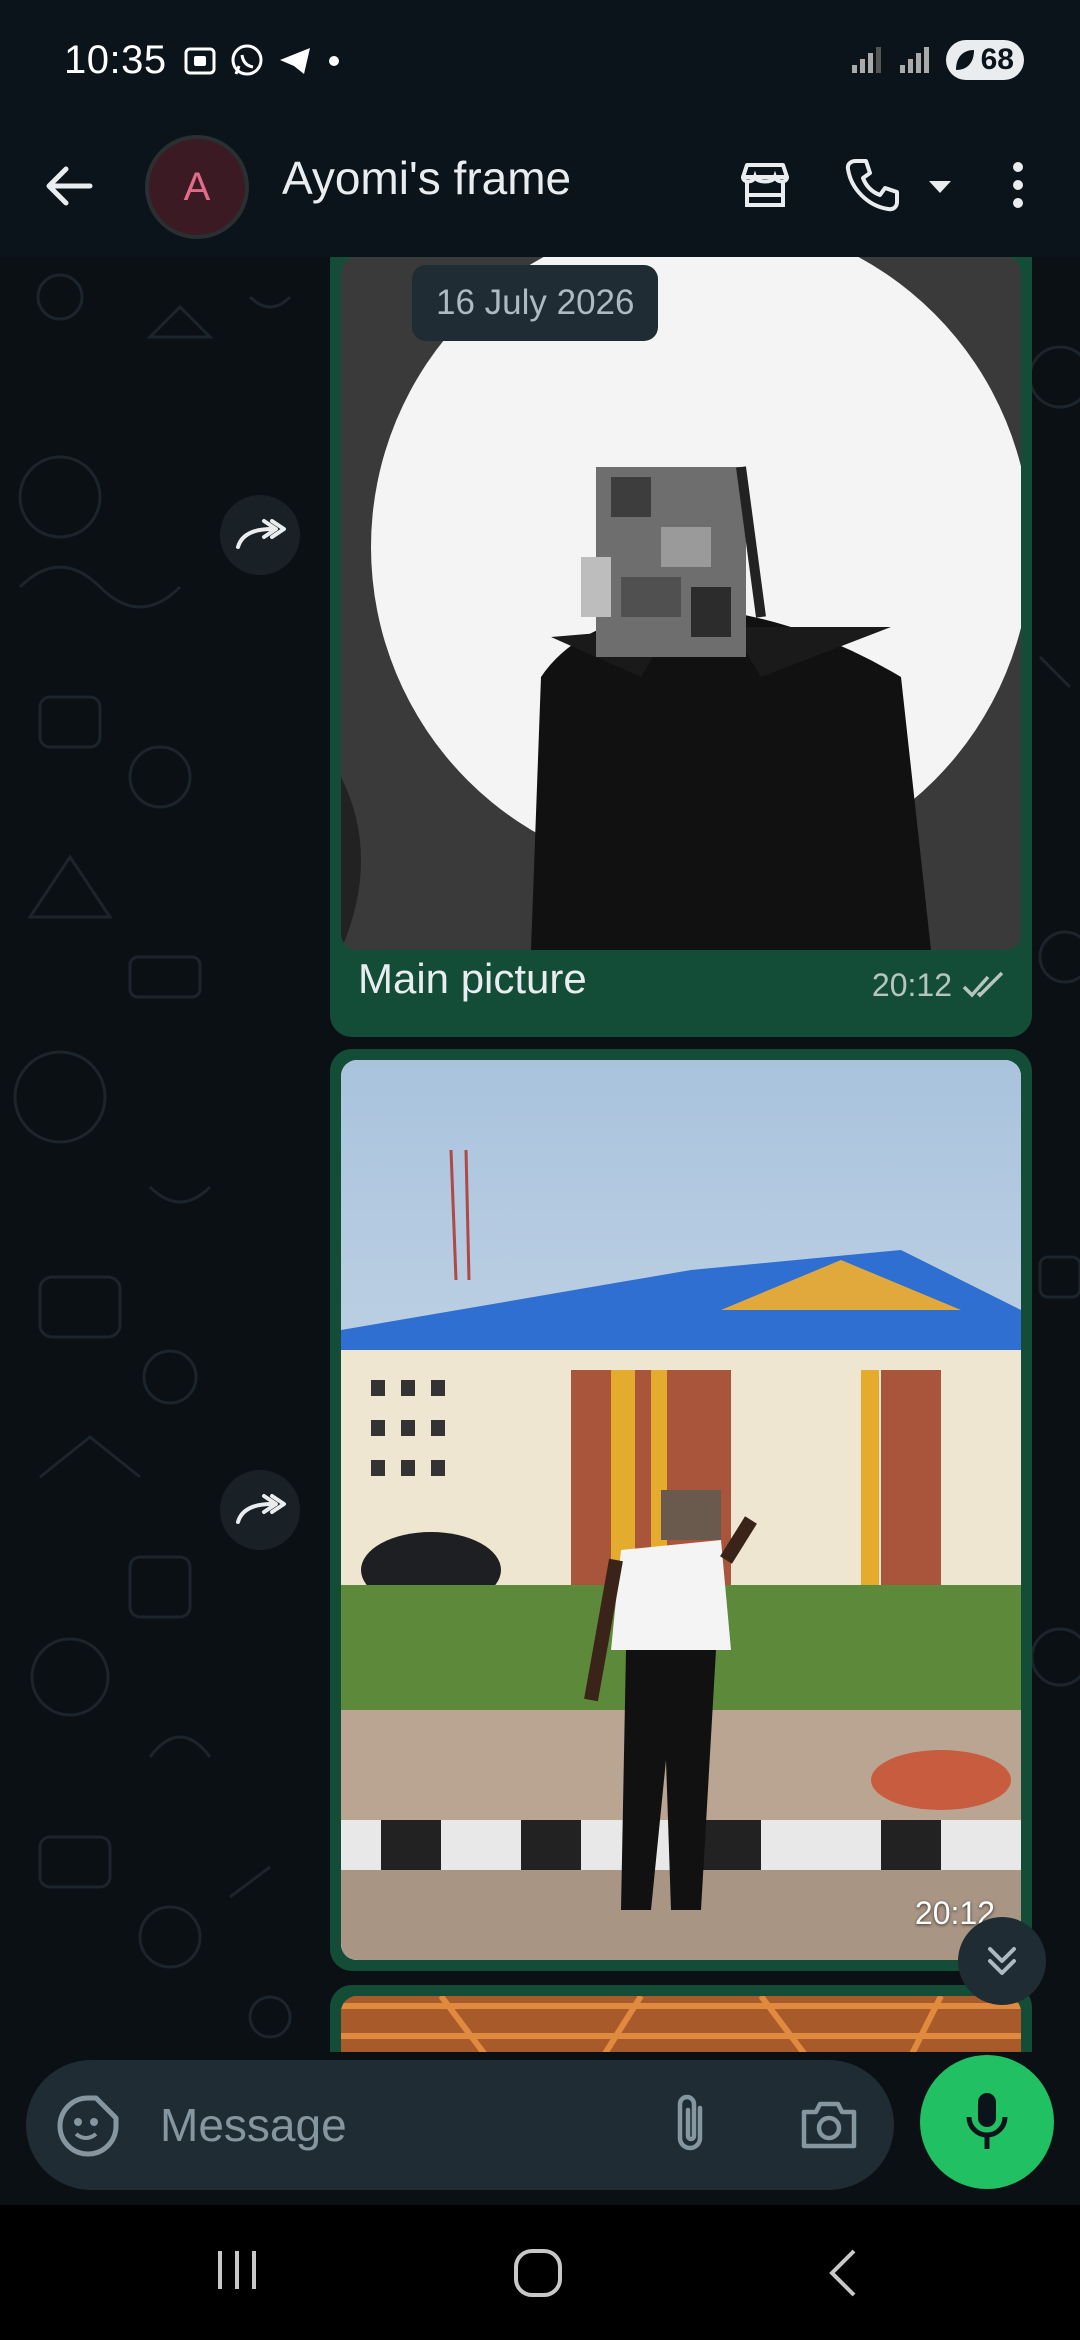  Describe the element at coordinates (829, 2125) in the screenshot. I see `camera-icon` at that location.